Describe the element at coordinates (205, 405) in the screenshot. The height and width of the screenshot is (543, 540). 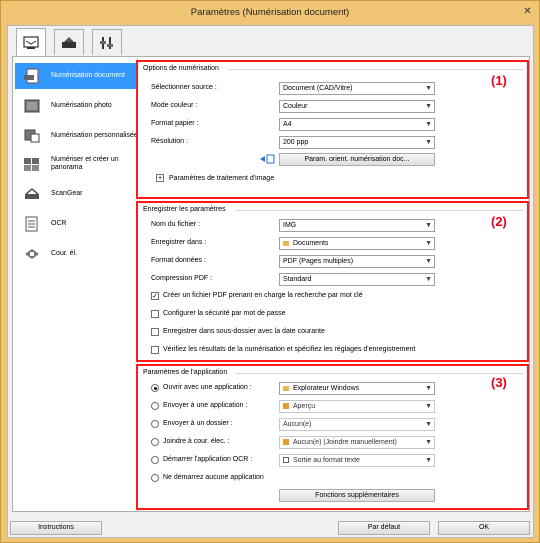
I see `send-app-label: Envoyer à une application :` at that location.